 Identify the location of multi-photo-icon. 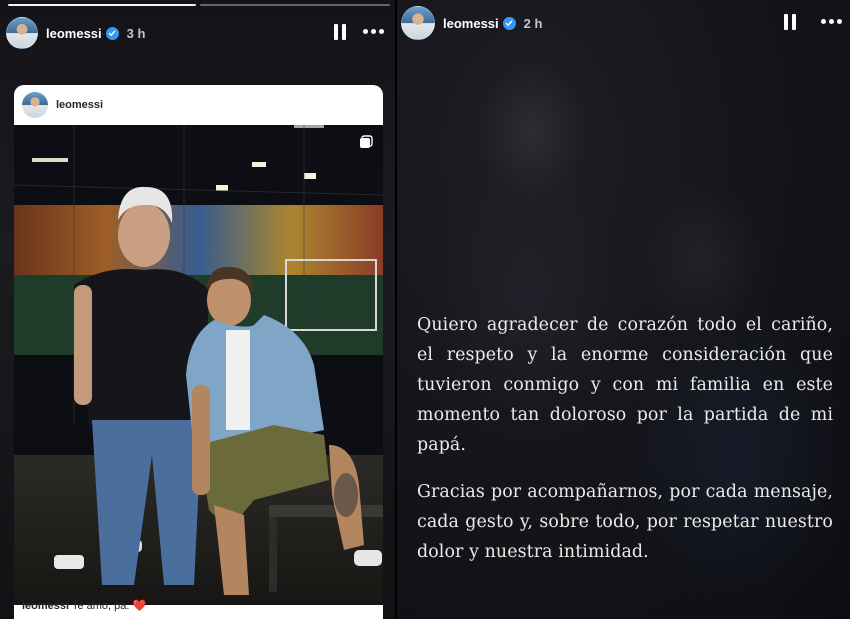
(366, 142).